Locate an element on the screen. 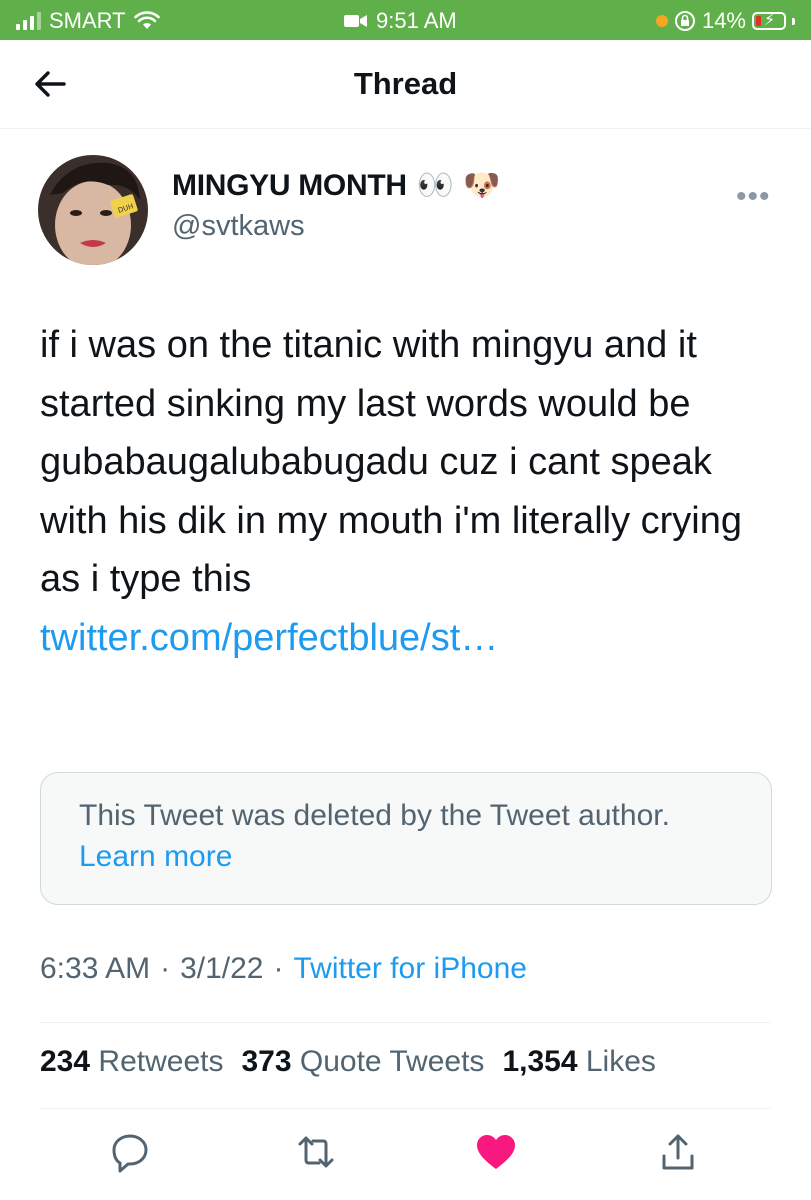 The height and width of the screenshot is (1200, 811). reply-icon is located at coordinates (130, 1152).